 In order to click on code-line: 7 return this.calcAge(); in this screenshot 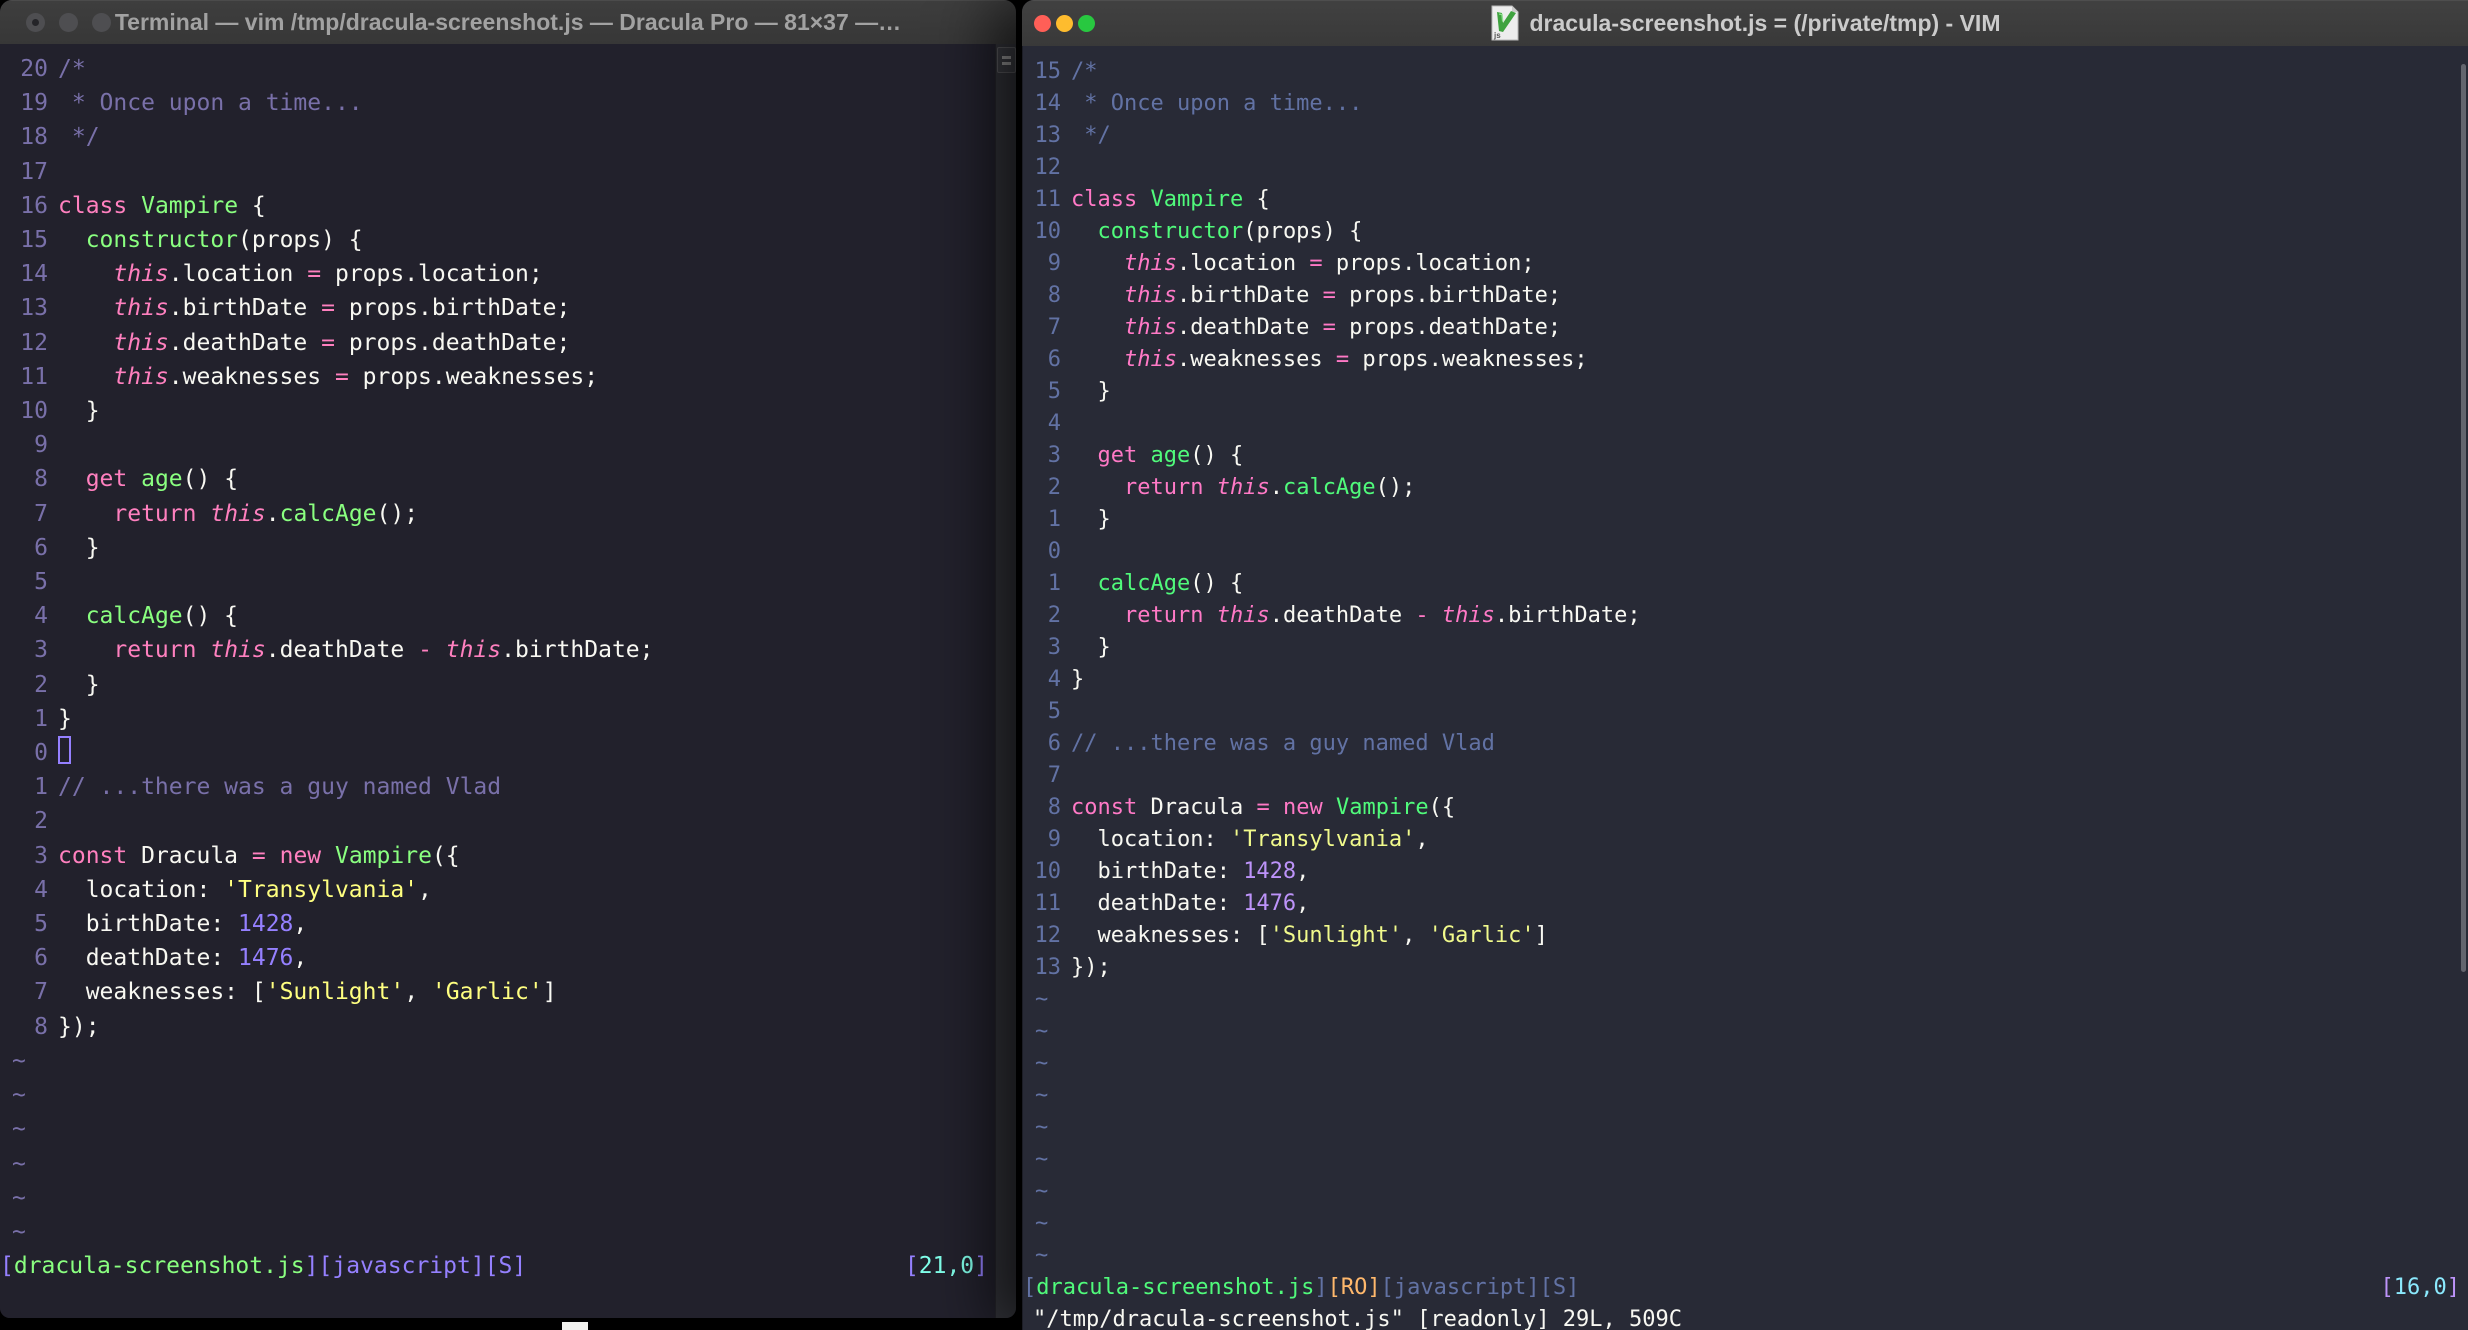, I will do `click(498, 514)`.